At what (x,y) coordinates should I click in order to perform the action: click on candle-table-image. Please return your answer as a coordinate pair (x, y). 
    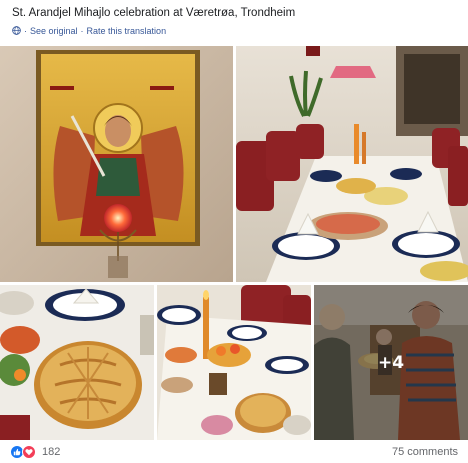
    Looking at the image, I should click on (234, 362).